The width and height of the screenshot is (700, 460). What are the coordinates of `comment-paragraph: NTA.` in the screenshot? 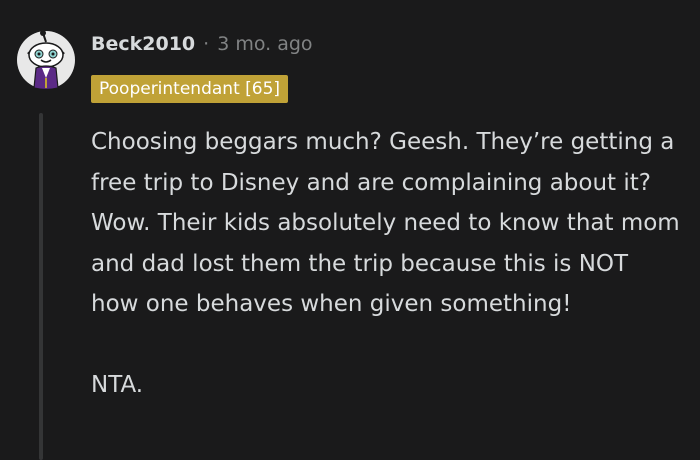 It's located at (117, 384).